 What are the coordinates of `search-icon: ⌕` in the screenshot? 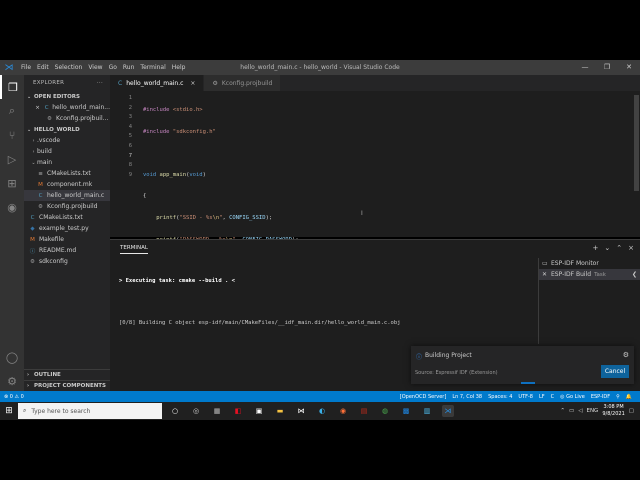 It's located at (12, 111).